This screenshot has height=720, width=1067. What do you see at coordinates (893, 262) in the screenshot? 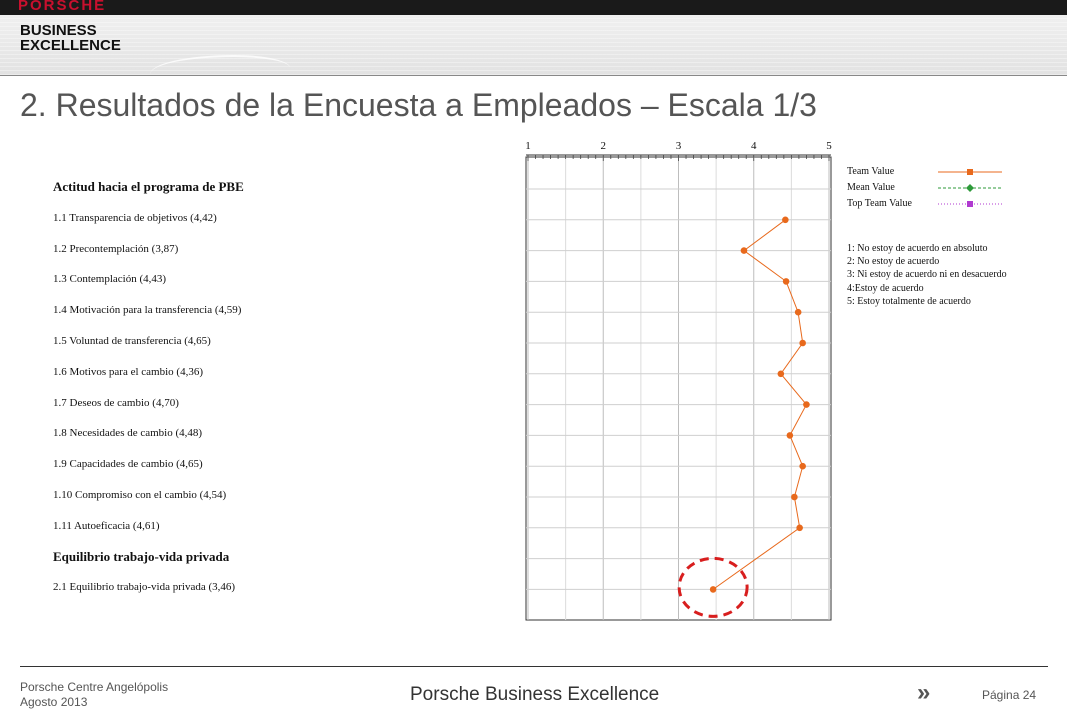
I see `scale-note: 2: No estoy de acuerdo` at bounding box center [893, 262].